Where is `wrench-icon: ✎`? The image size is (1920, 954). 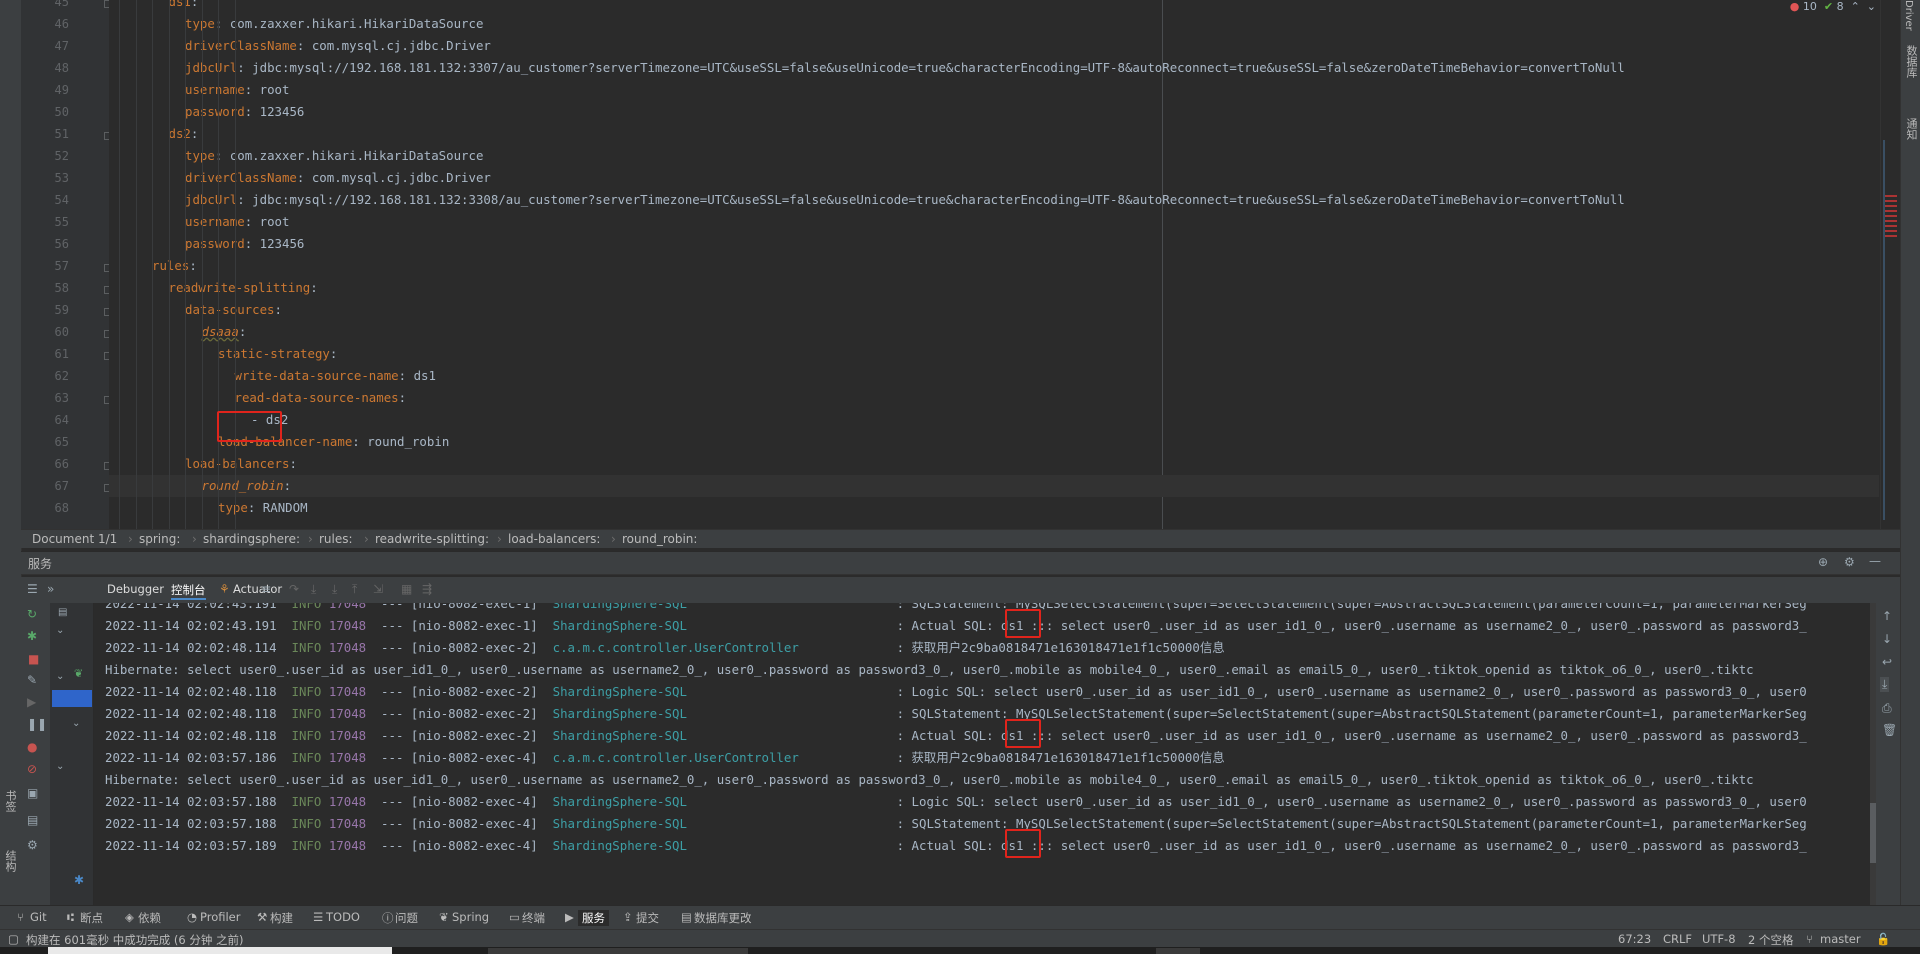
wrench-icon: ✎ is located at coordinates (32, 680).